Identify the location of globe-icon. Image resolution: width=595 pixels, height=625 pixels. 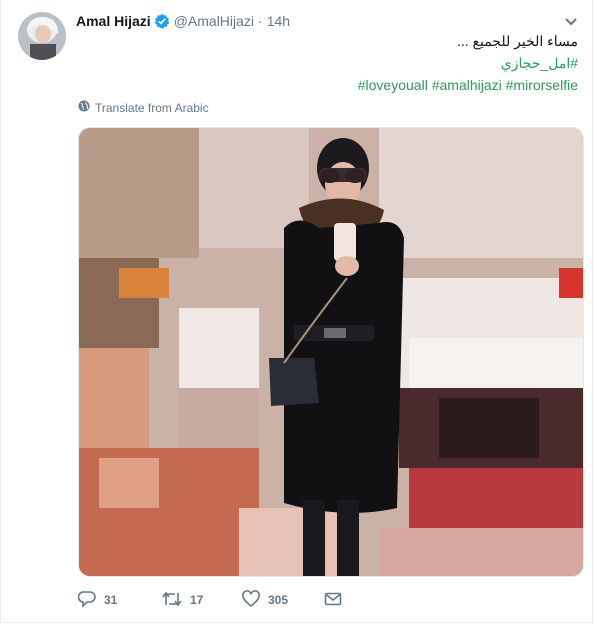
(84, 107).